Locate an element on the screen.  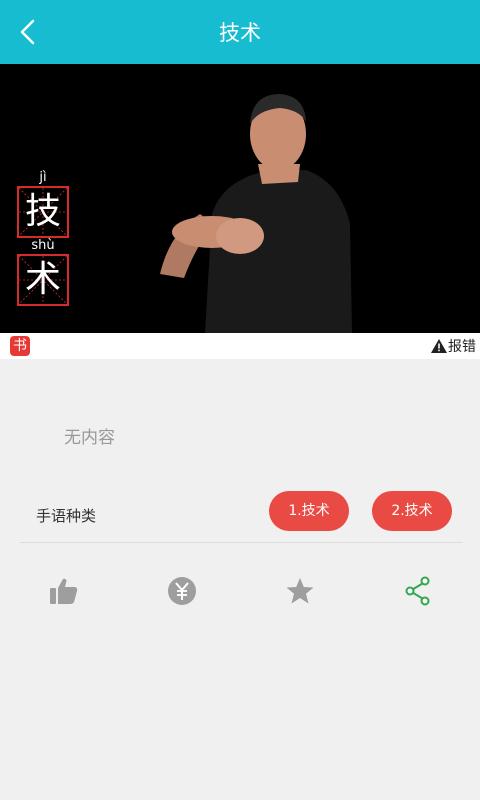
thumbs-up-icon is located at coordinates (64, 591).